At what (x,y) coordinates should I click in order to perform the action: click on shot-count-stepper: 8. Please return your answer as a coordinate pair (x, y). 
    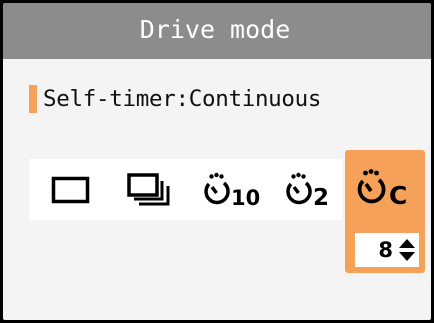
    Looking at the image, I should click on (387, 250).